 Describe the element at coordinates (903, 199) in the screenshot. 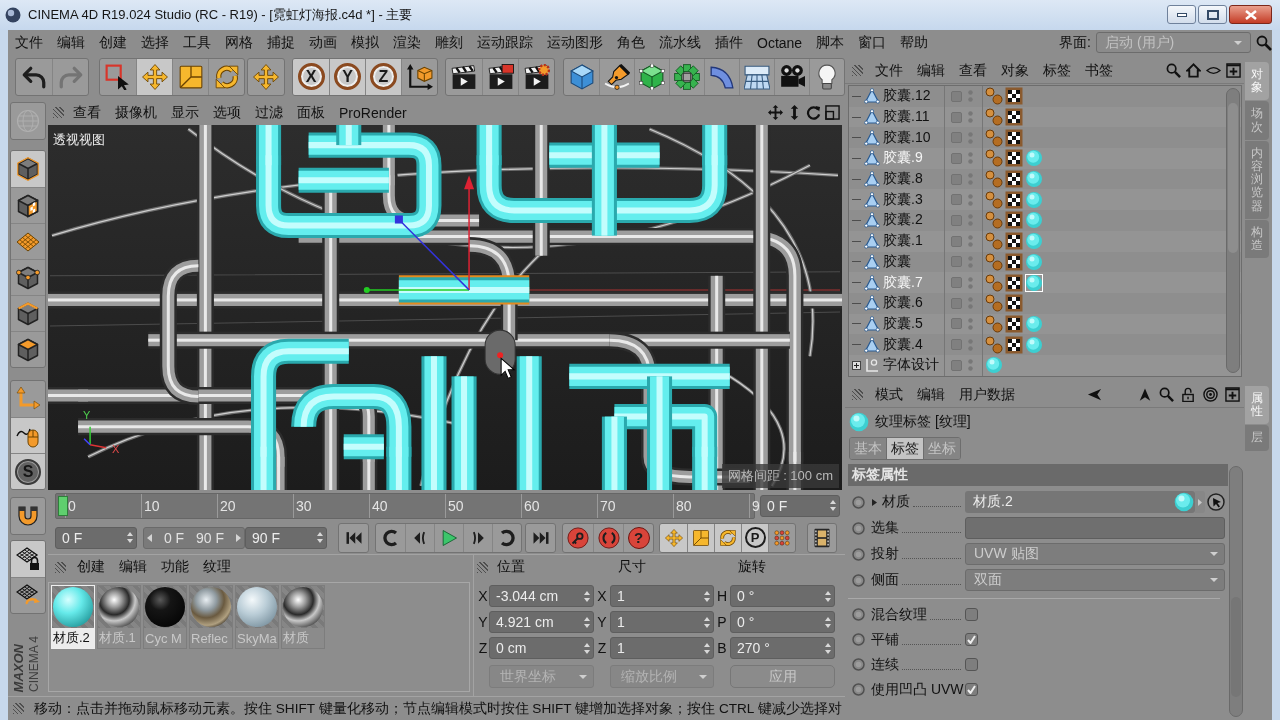

I see `object-name: 胶囊.3` at that location.